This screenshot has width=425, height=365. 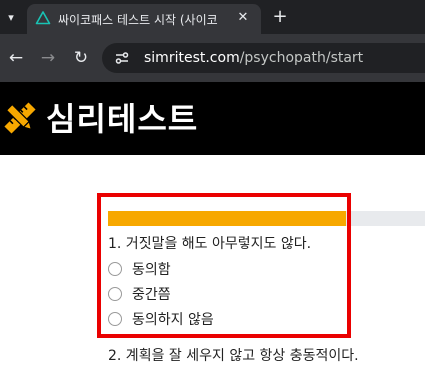 I want to click on address-bar: simritest.com/psychopath/start, so click(x=263, y=58).